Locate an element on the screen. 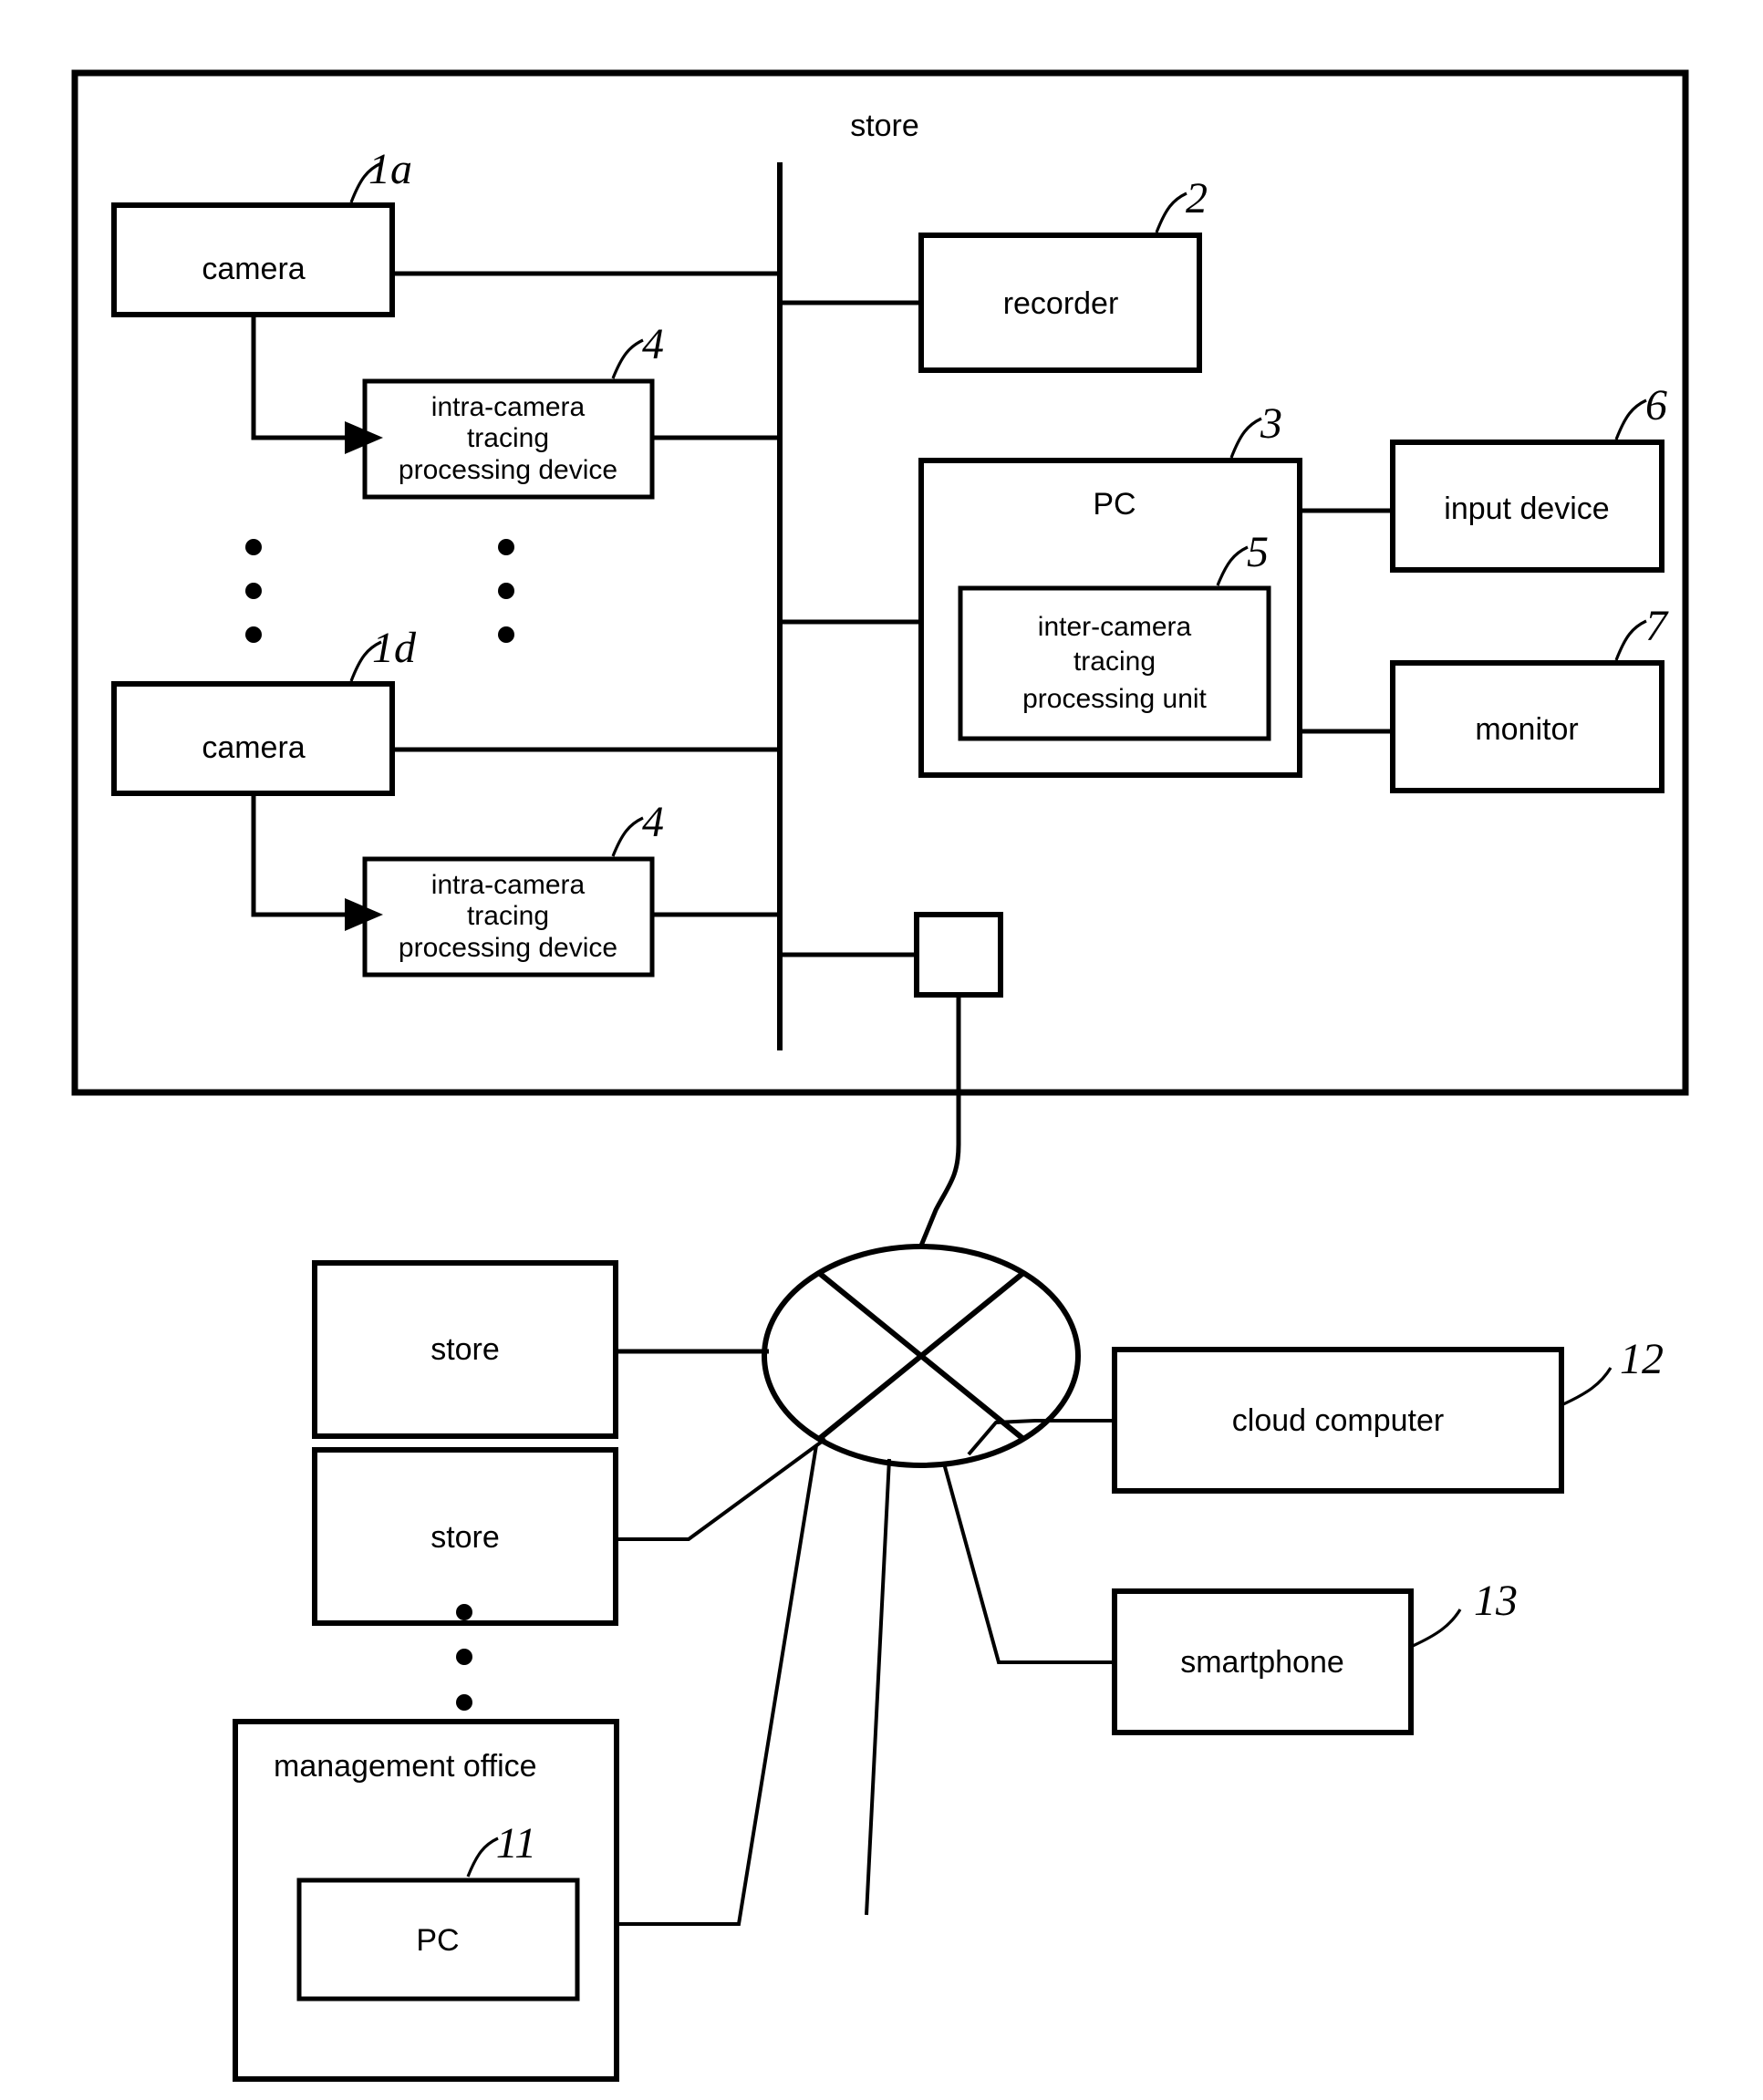 Image resolution: width=1763 pixels, height=2100 pixels. monitor-label: monitor is located at coordinates (1526, 729).